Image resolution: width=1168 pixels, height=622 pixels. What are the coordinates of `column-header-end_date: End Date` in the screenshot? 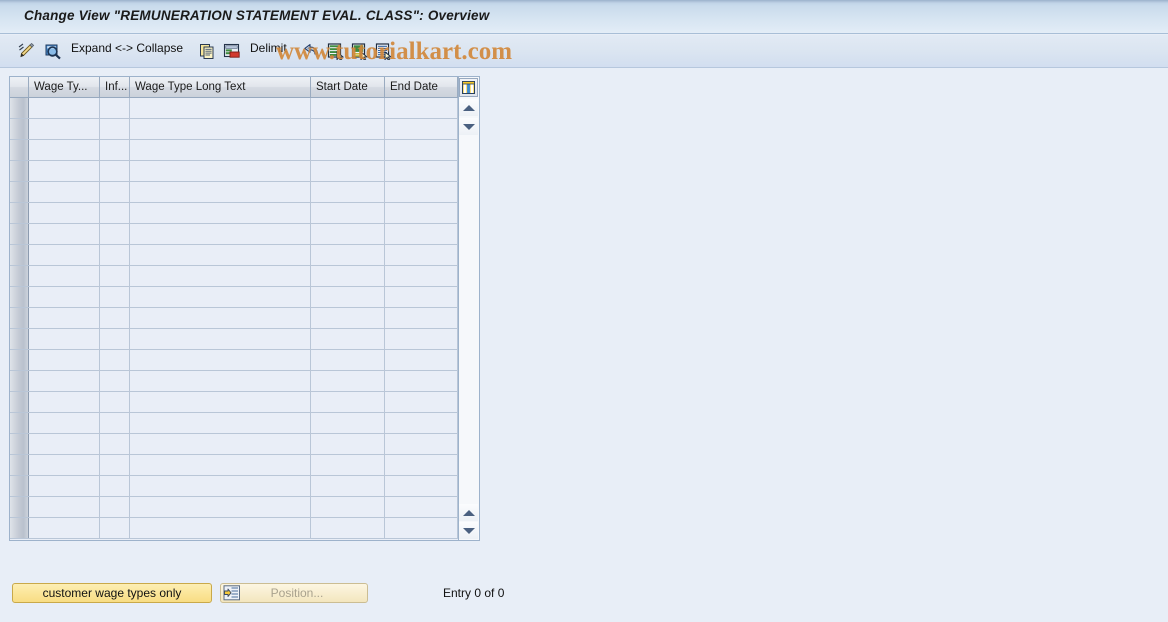 It's located at (421, 87).